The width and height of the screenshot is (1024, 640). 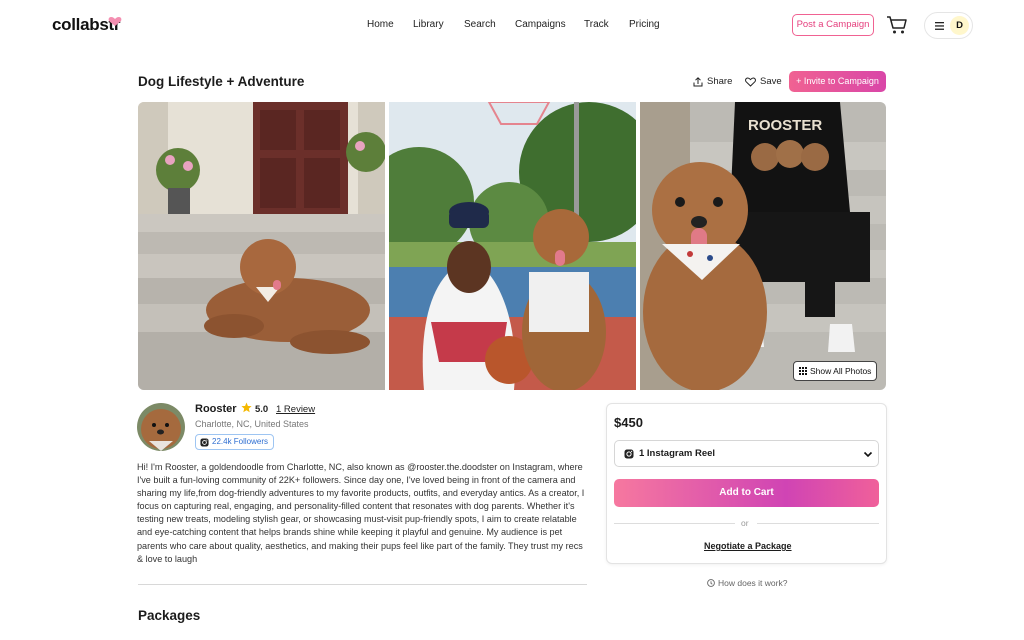 I want to click on nav-track: Track, so click(x=596, y=24).